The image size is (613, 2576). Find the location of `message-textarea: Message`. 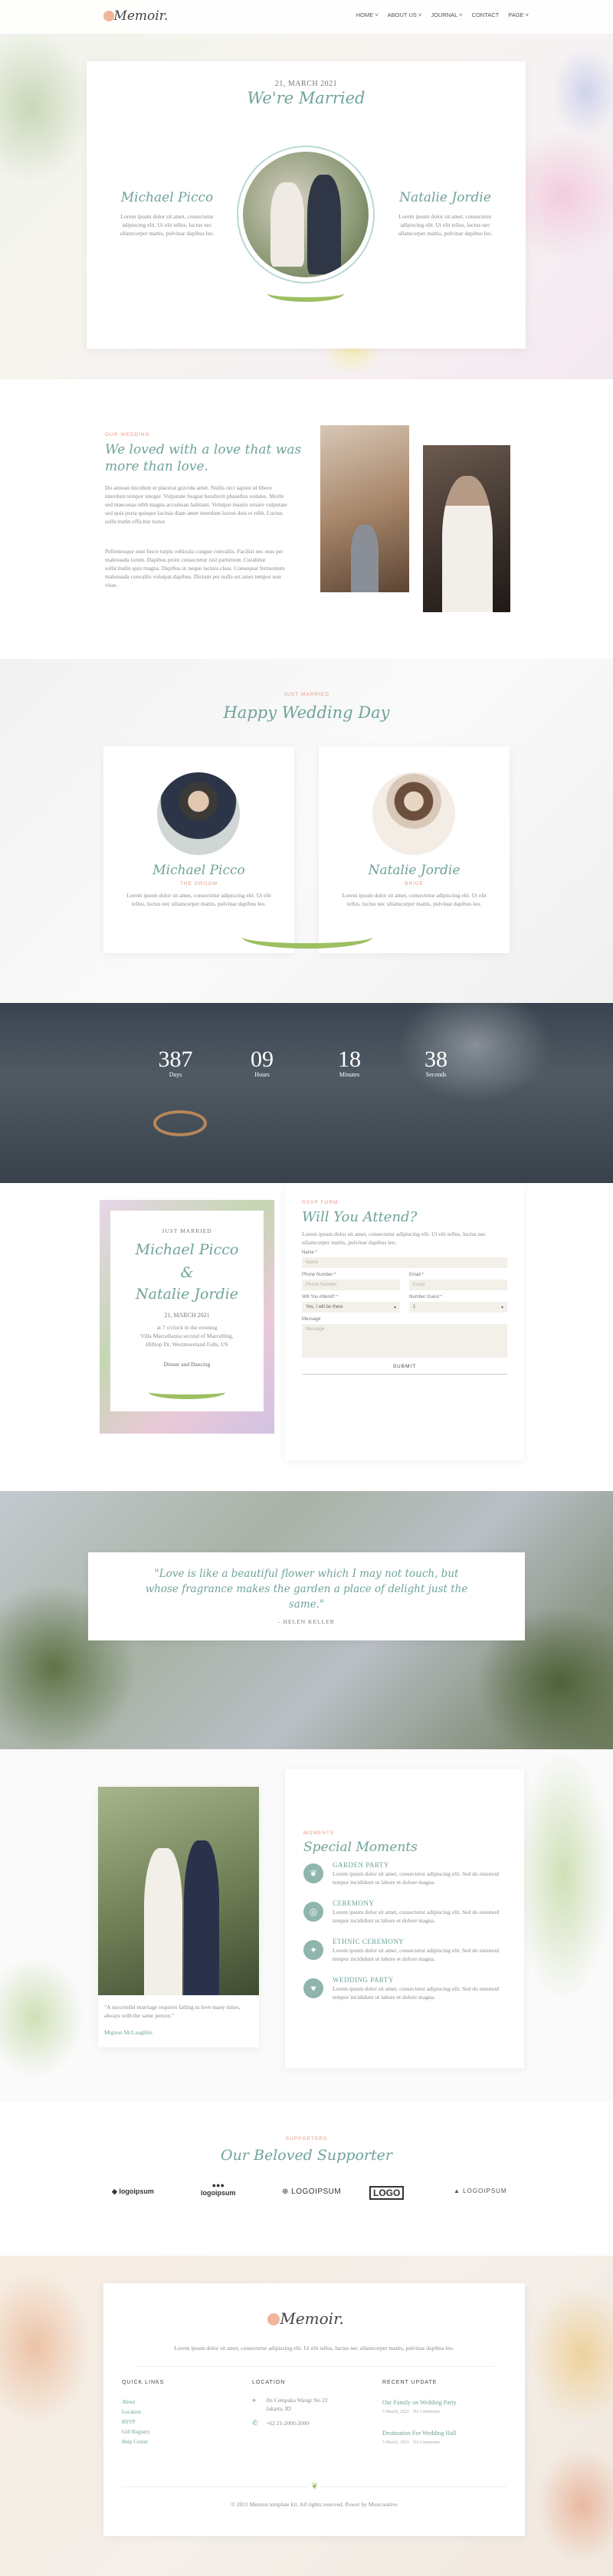

message-textarea: Message is located at coordinates (404, 1341).